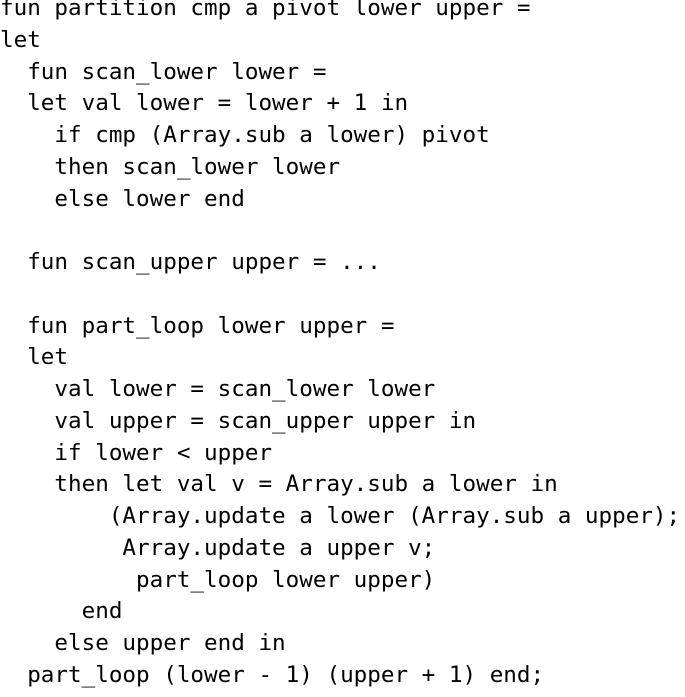 The width and height of the screenshot is (685, 697). Describe the element at coordinates (197, 325) in the screenshot. I see `code-line: fun part_loop lower upper =` at that location.